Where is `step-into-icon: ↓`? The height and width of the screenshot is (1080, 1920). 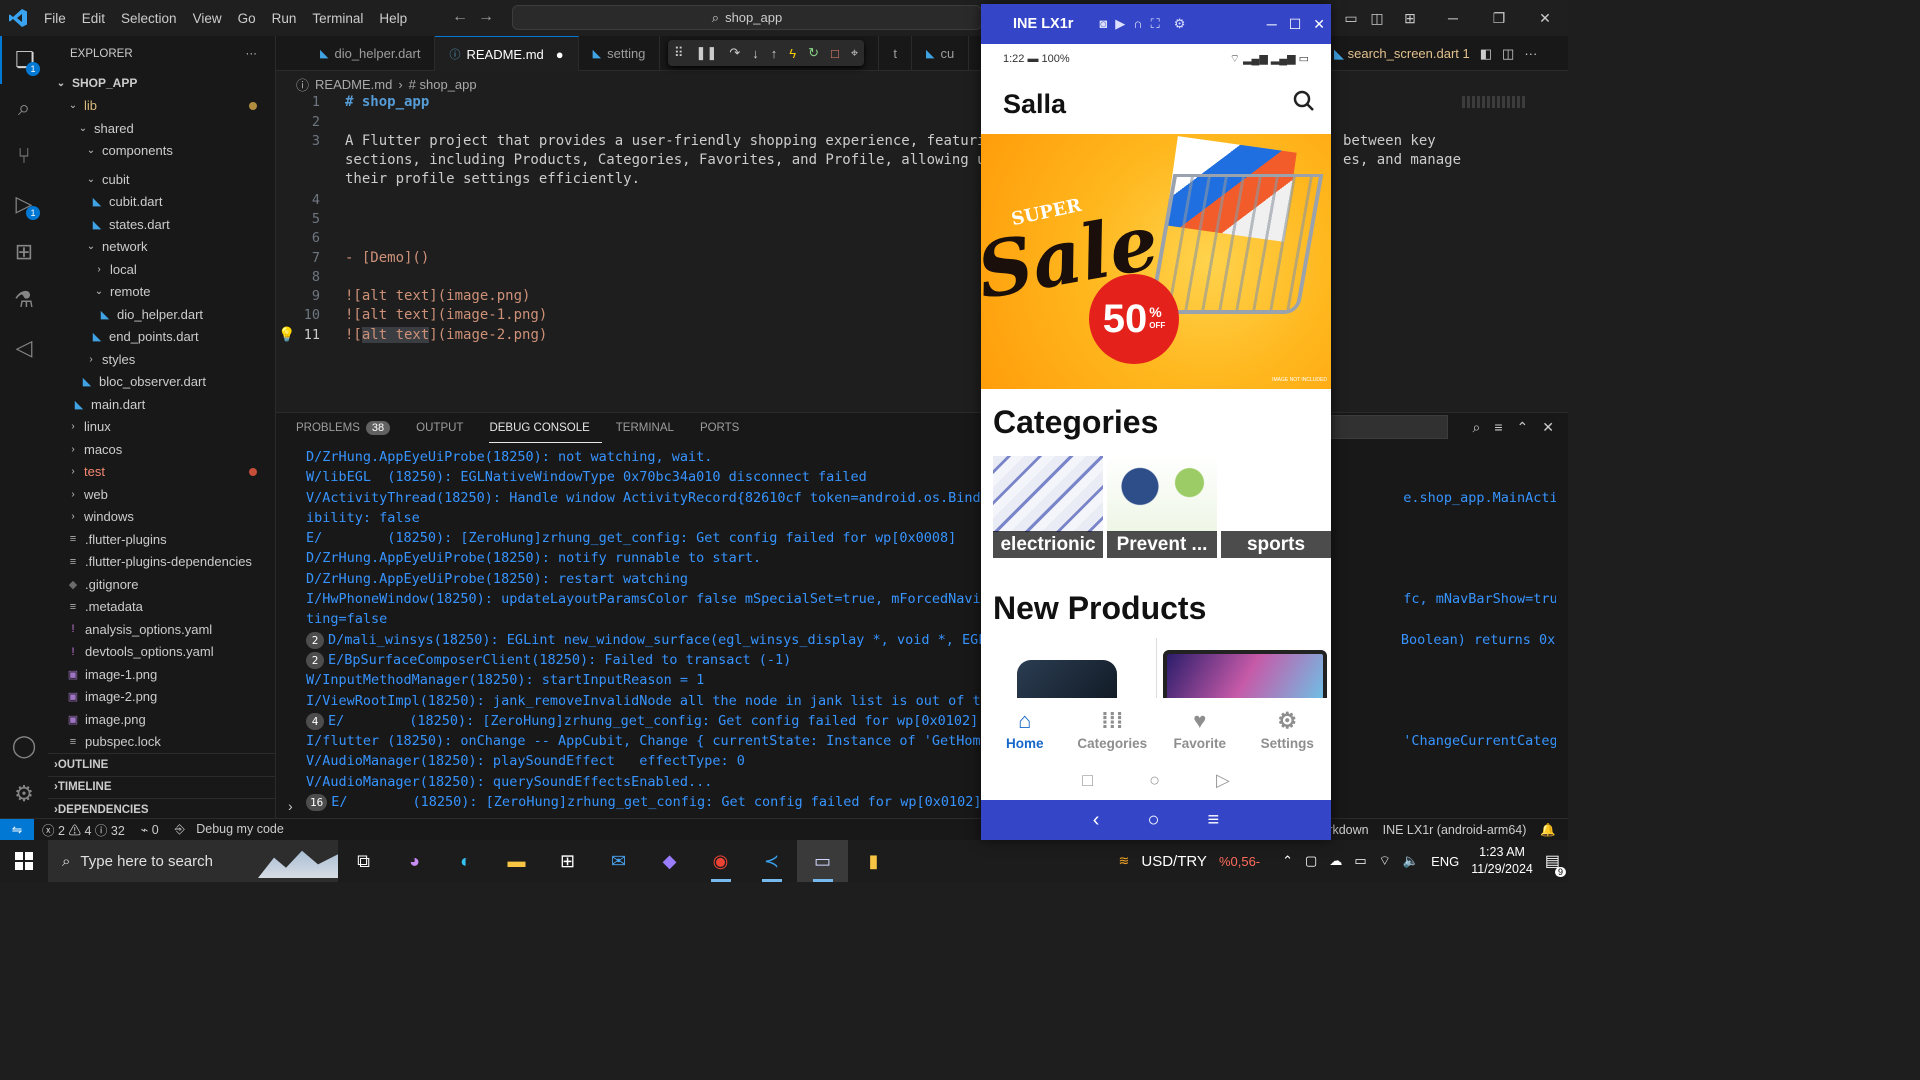
step-into-icon: ↓ is located at coordinates (755, 53).